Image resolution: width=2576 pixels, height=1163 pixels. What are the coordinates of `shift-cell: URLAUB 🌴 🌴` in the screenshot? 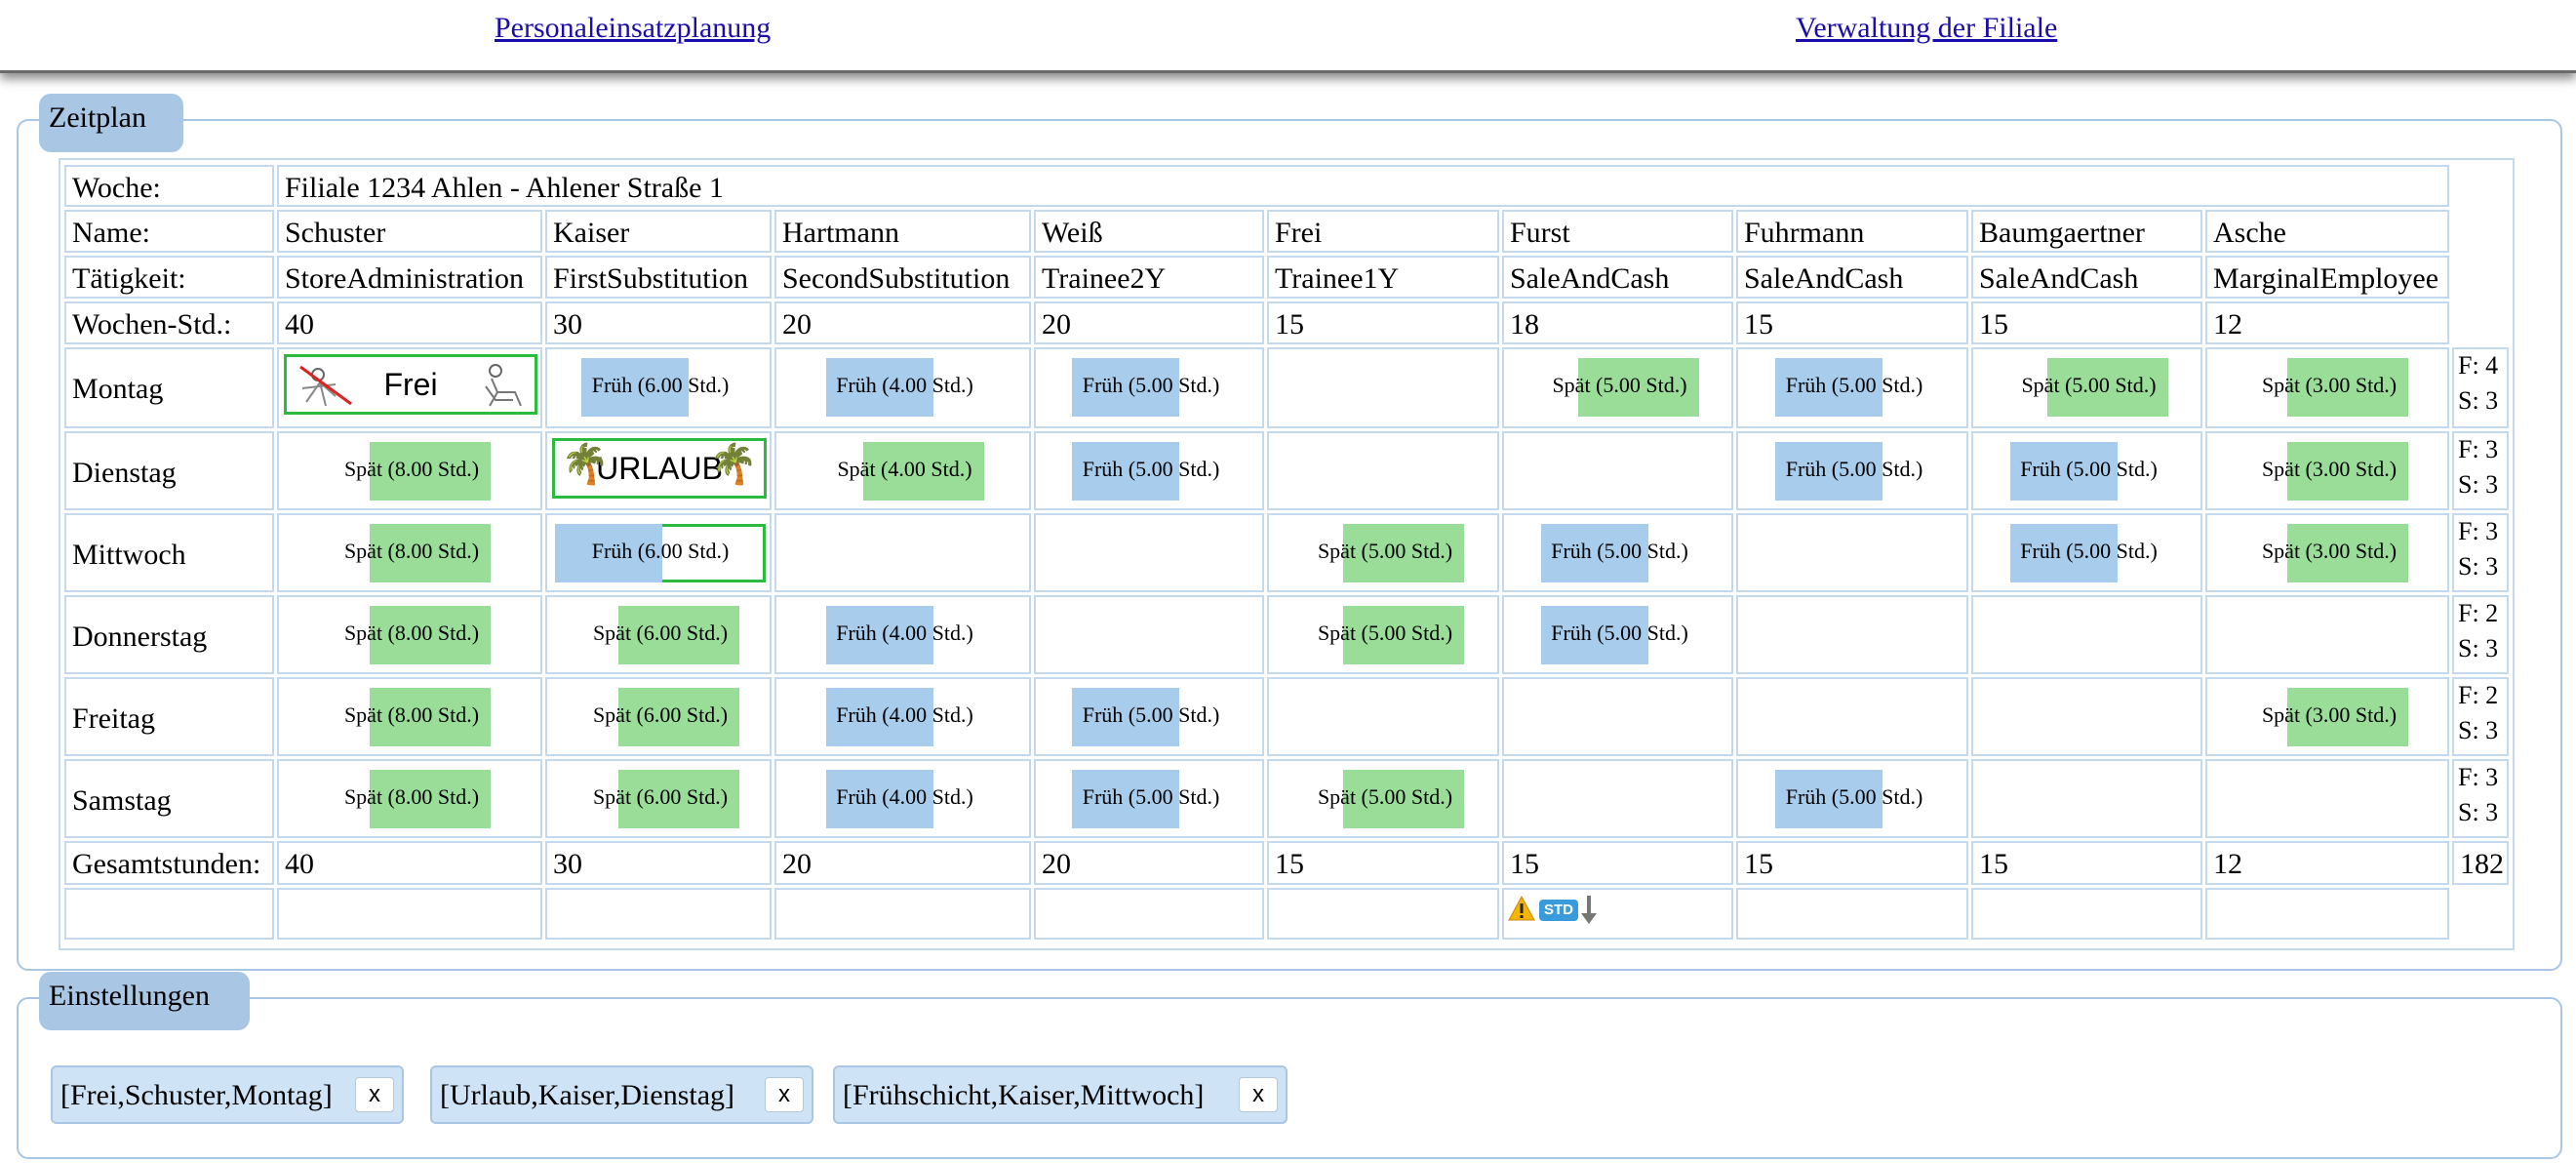 It's located at (658, 470).